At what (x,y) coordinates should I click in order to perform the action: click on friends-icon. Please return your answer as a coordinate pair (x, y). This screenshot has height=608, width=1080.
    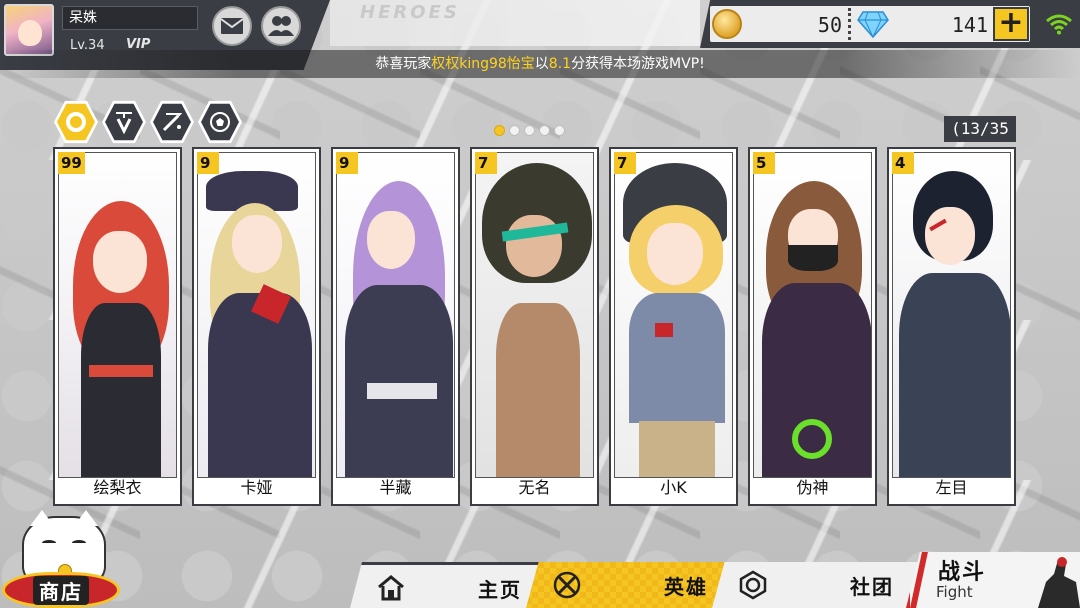
    Looking at the image, I should click on (281, 26).